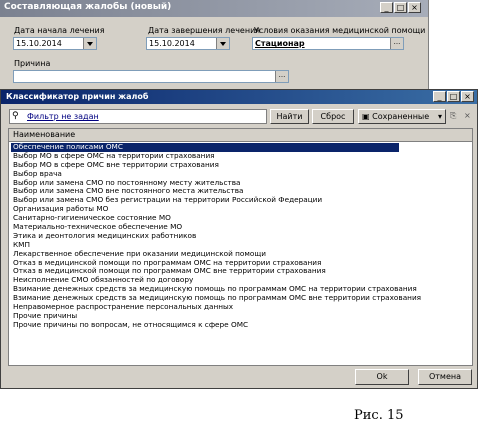  I want to click on dialog-titlebar: Классификатор причин жалоб _ □ ×, so click(239, 97).